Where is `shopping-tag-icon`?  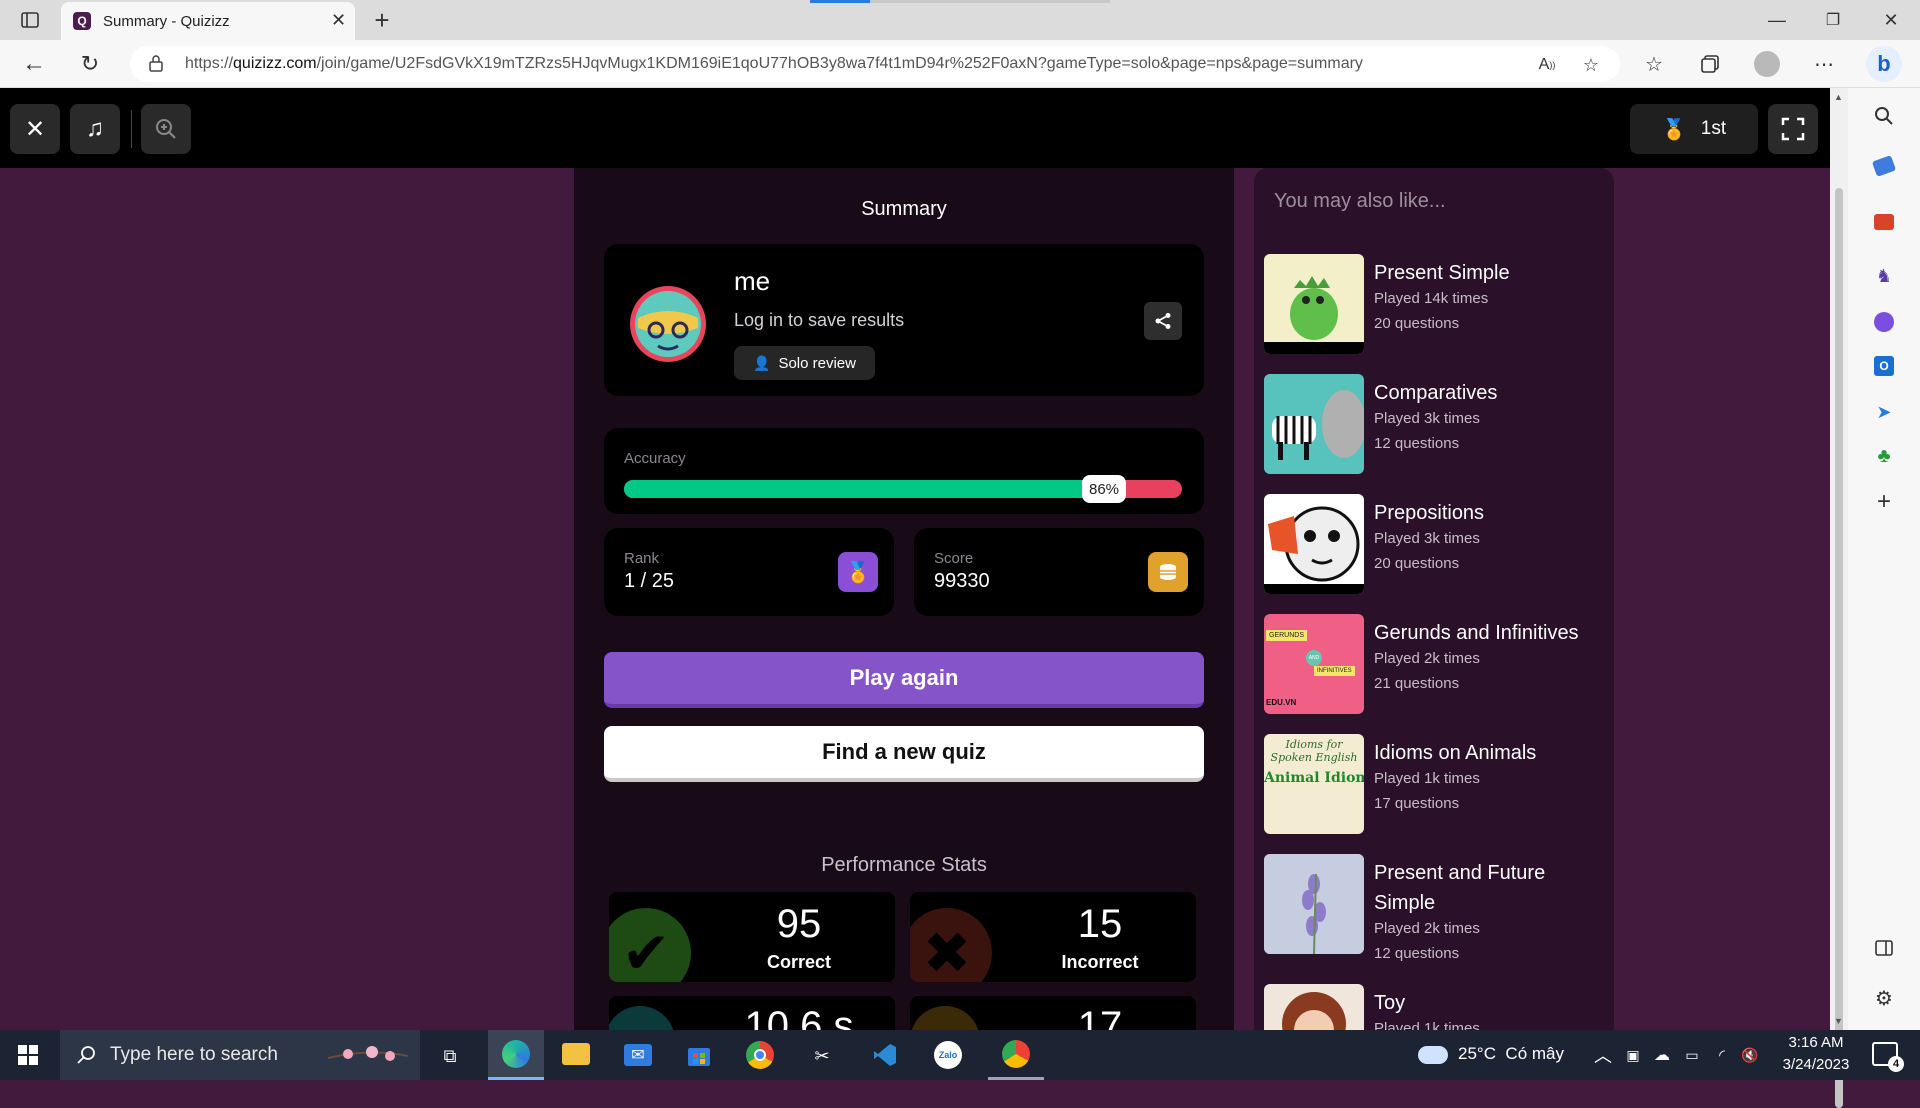
shopping-tag-icon is located at coordinates (1884, 166).